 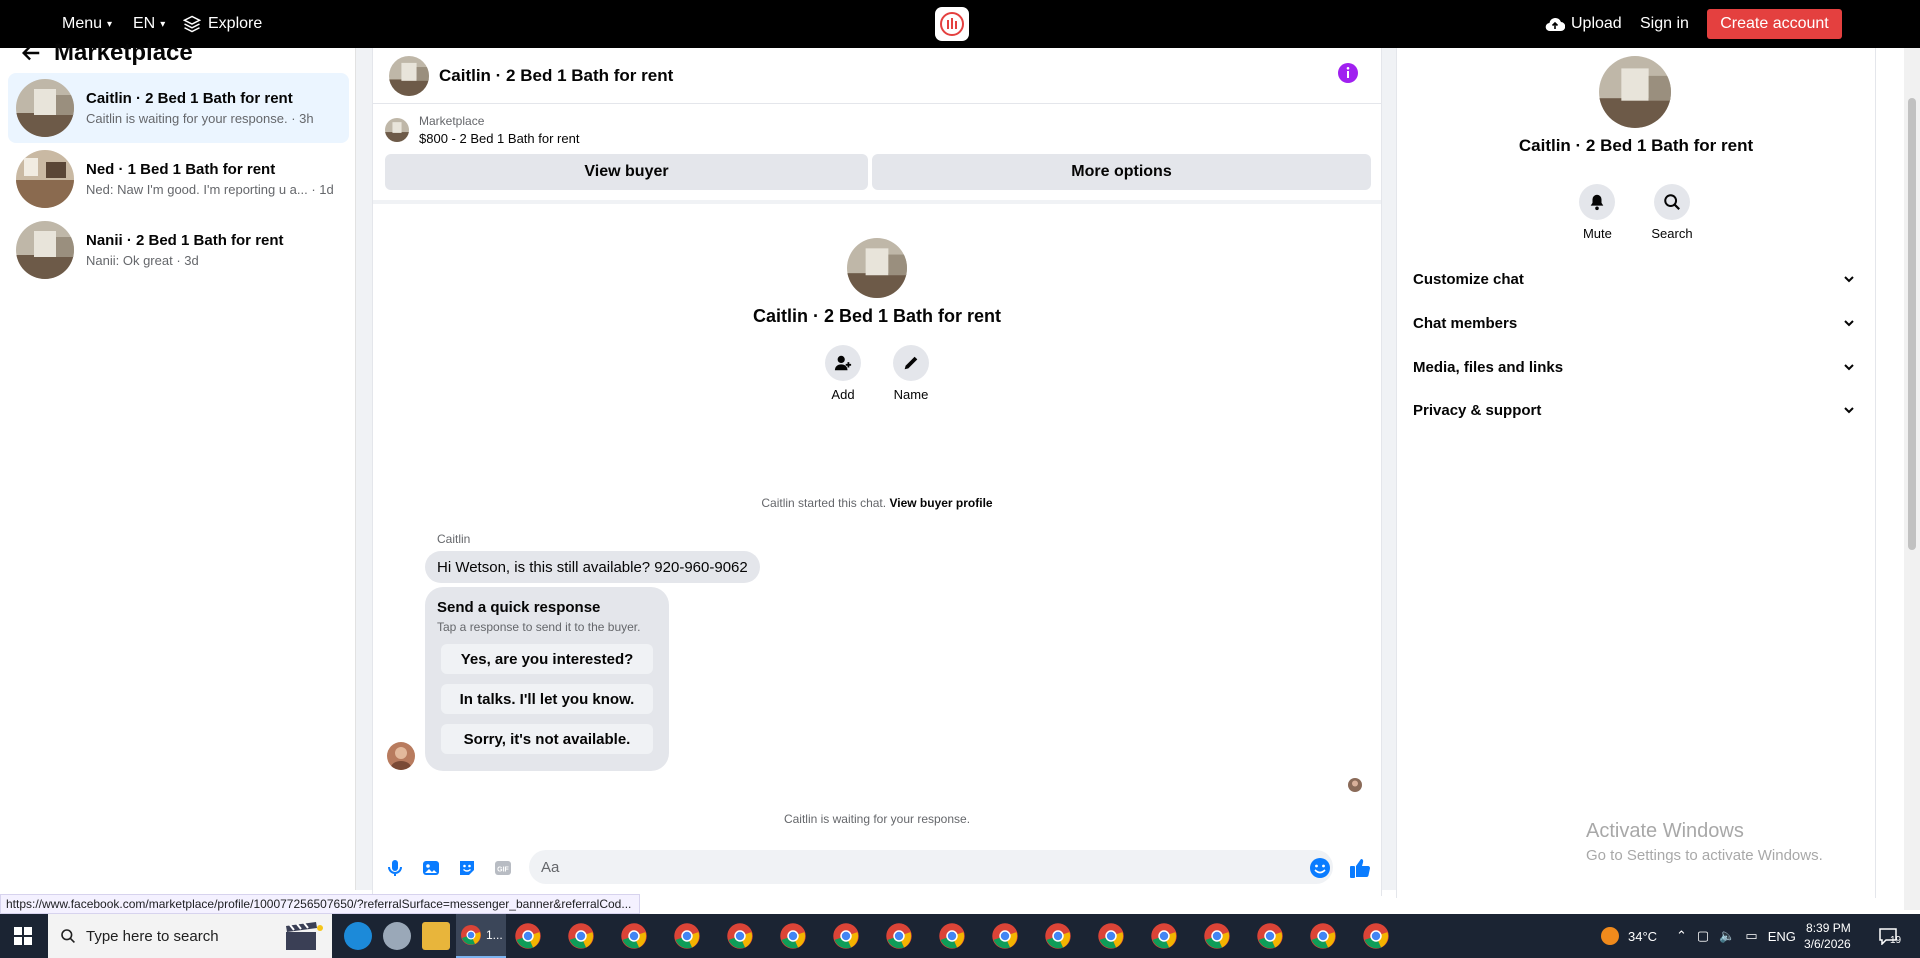 I want to click on chevron-up-icon: ⌃, so click(x=1681, y=936).